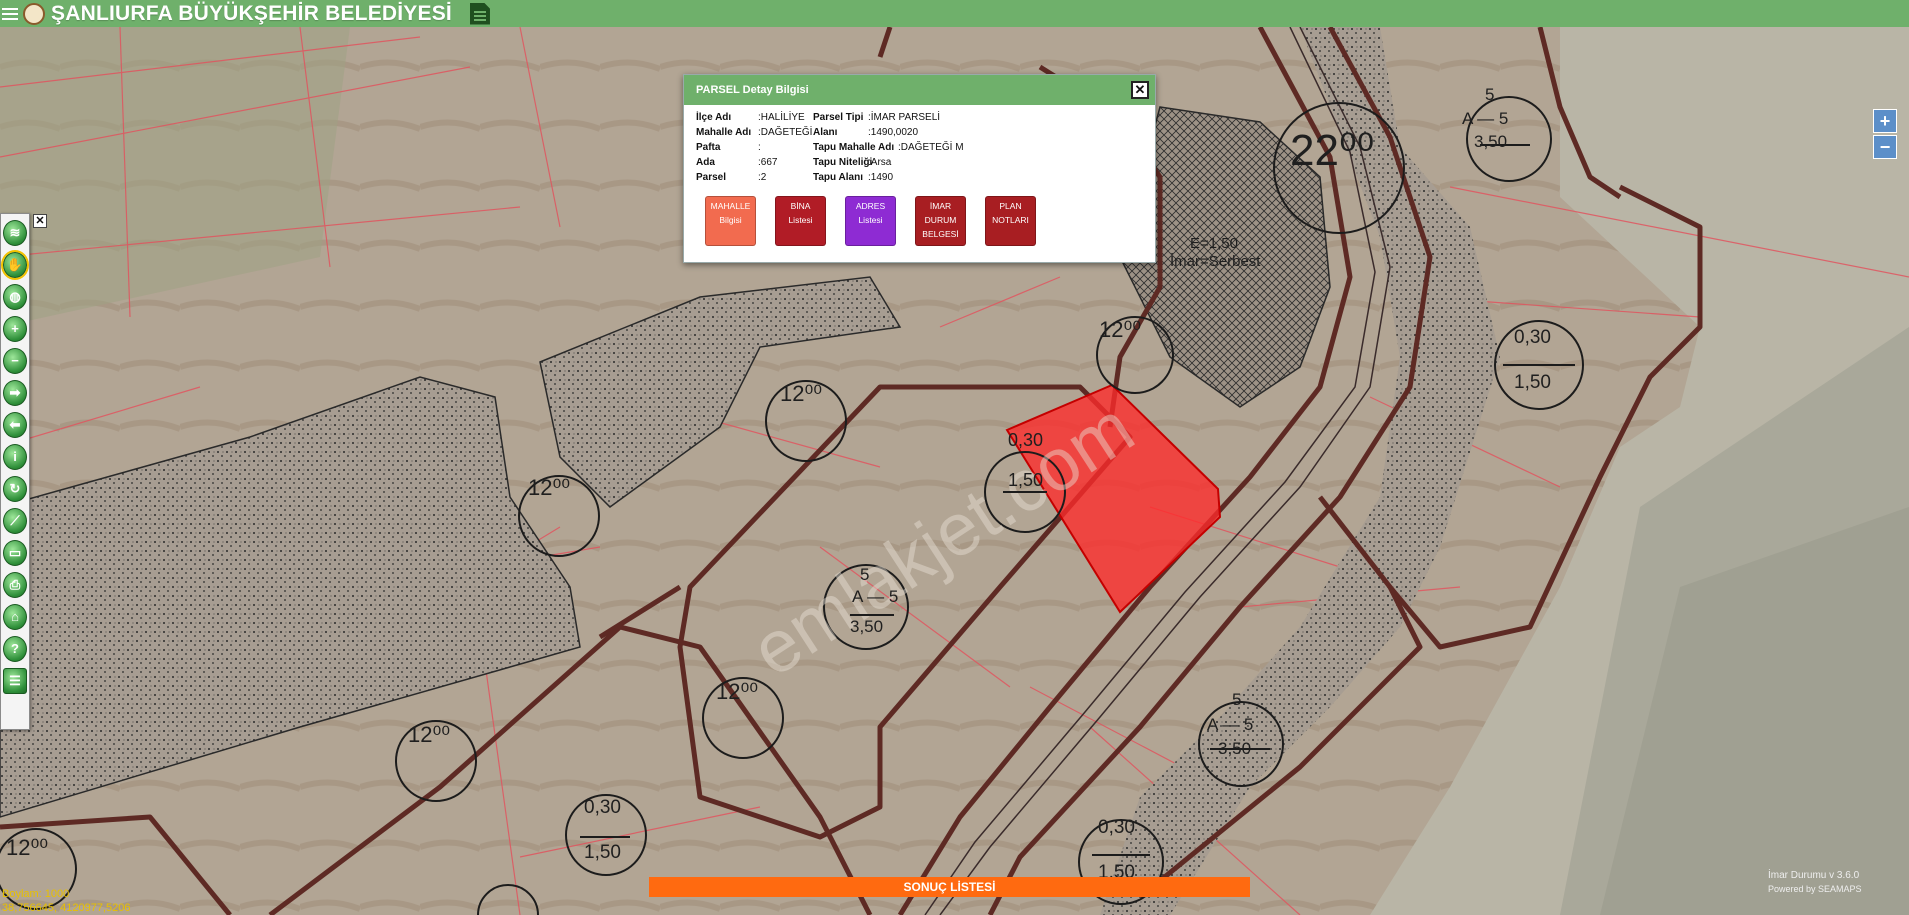 The width and height of the screenshot is (1909, 915). Describe the element at coordinates (724, 132) in the screenshot. I see `field-label: Mahalle Adı` at that location.